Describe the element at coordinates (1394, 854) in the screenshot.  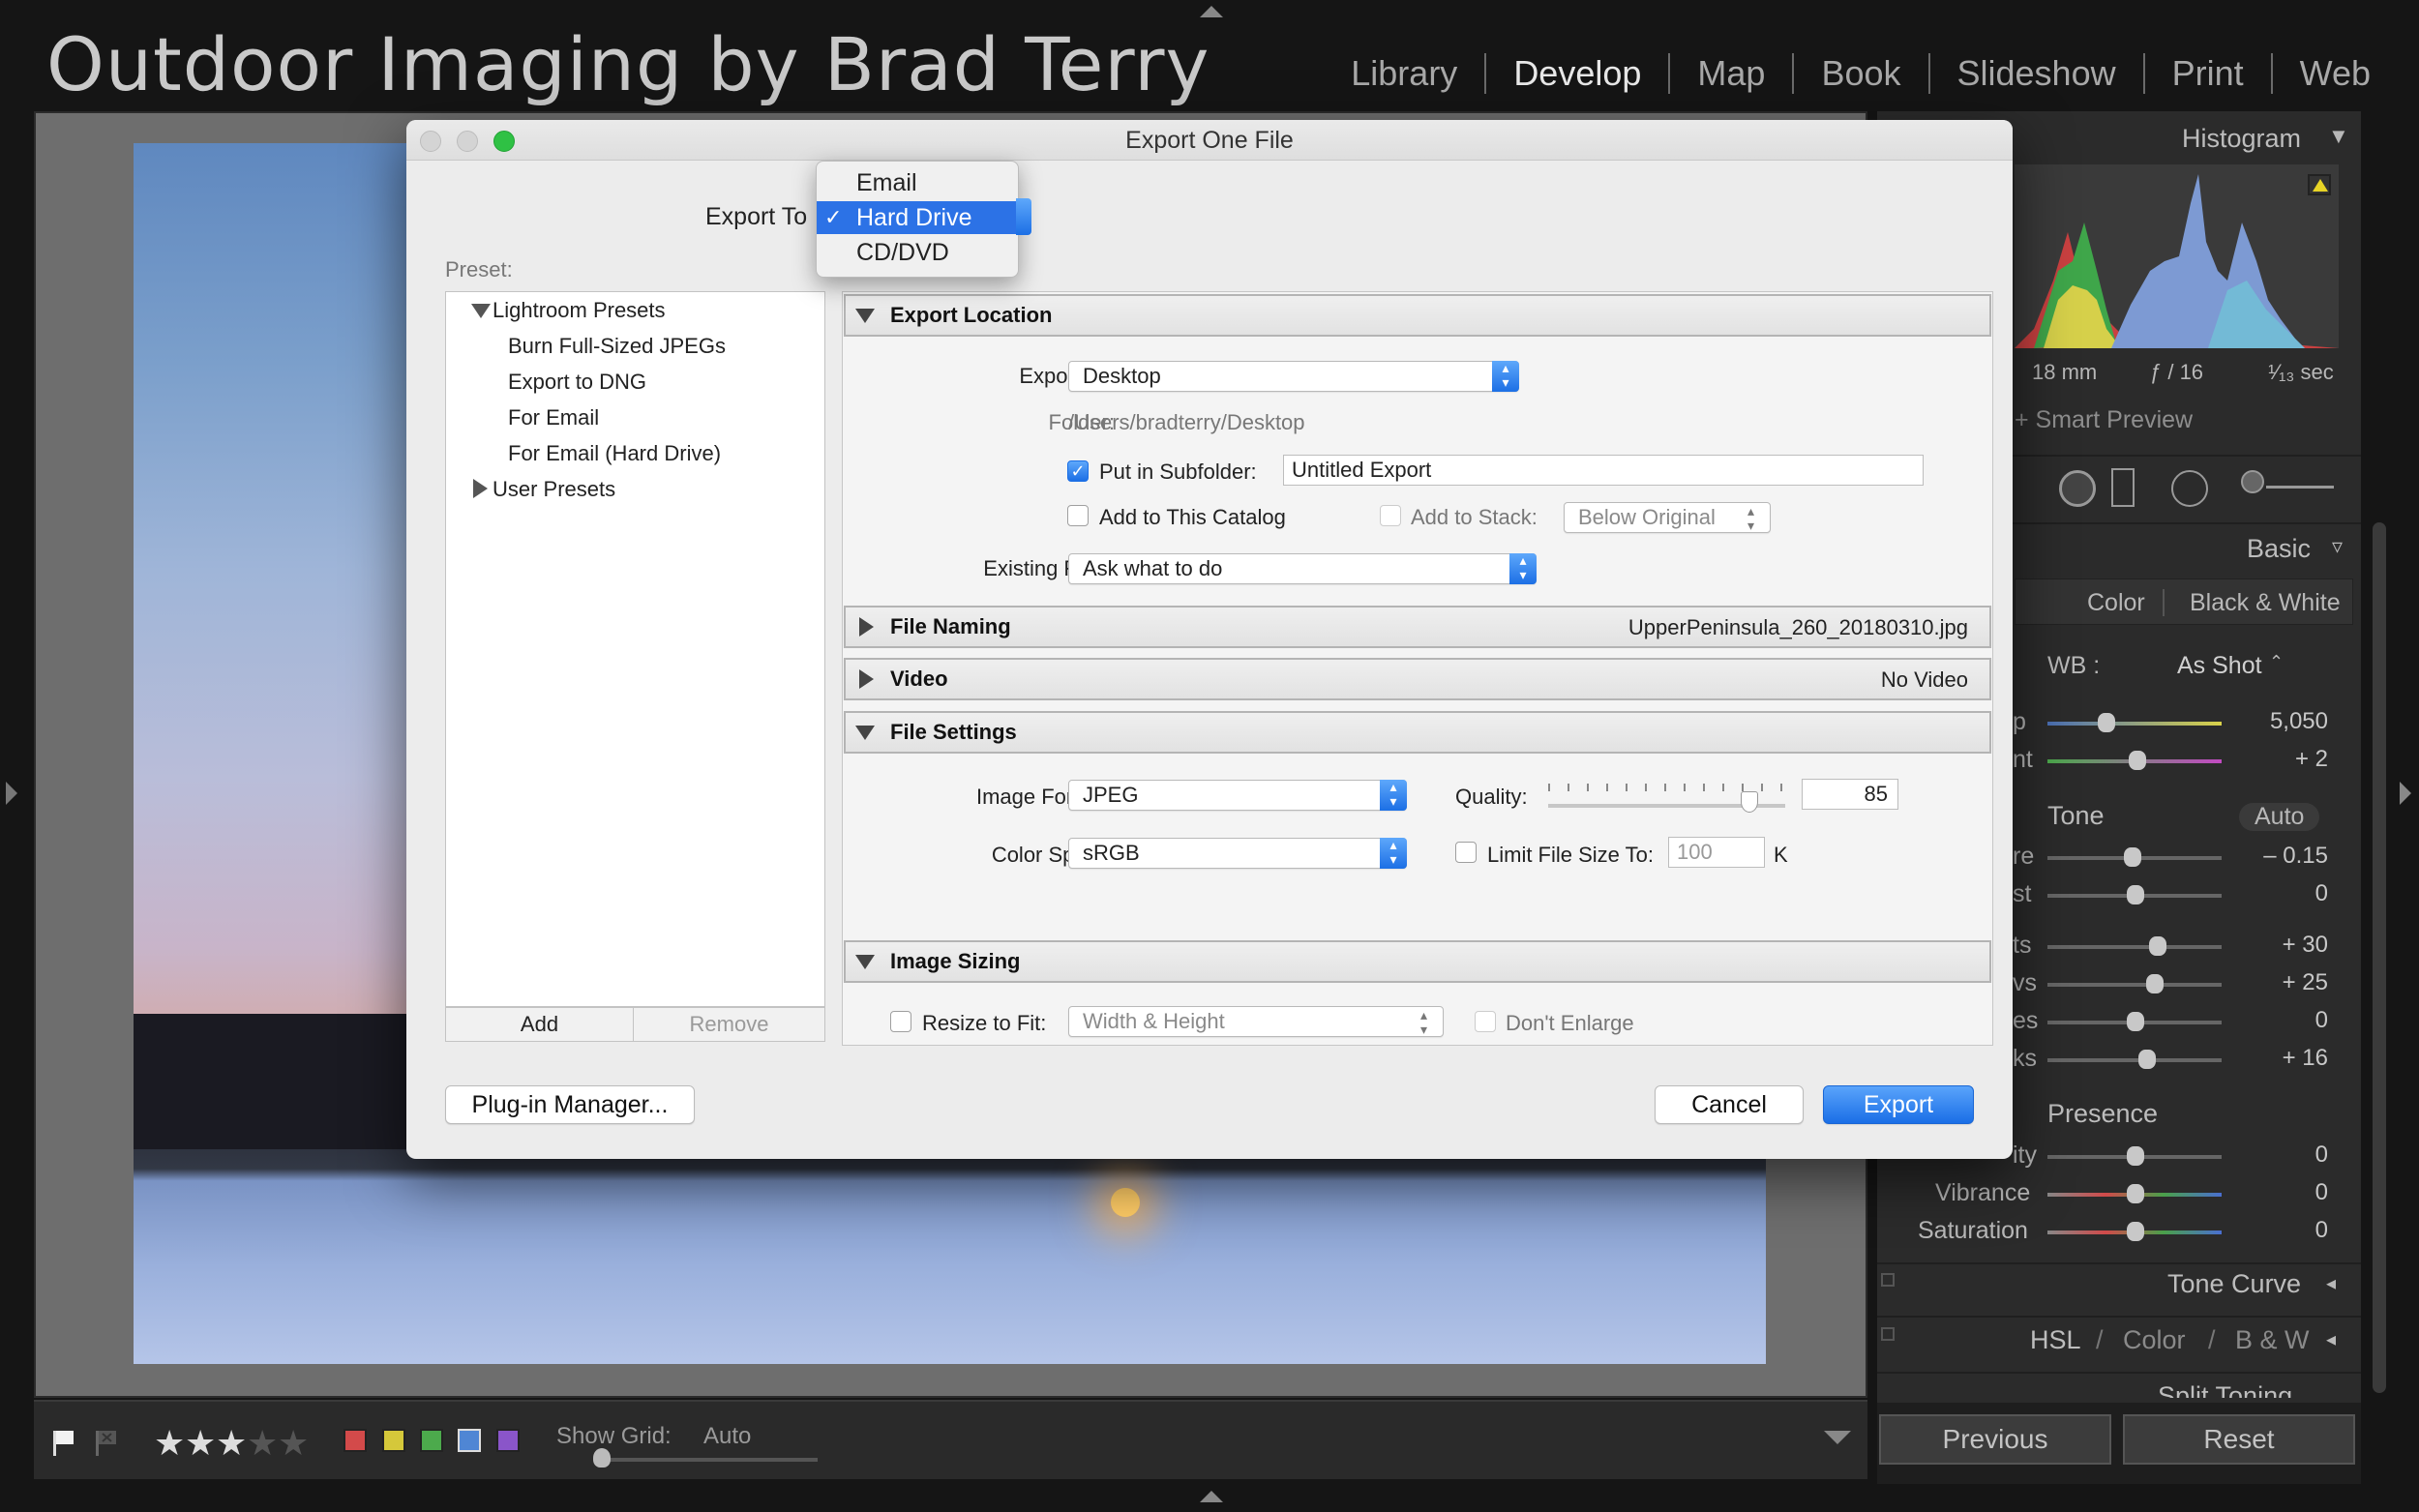
I see `color-space-arrows-icon: ▴ ▾` at that location.